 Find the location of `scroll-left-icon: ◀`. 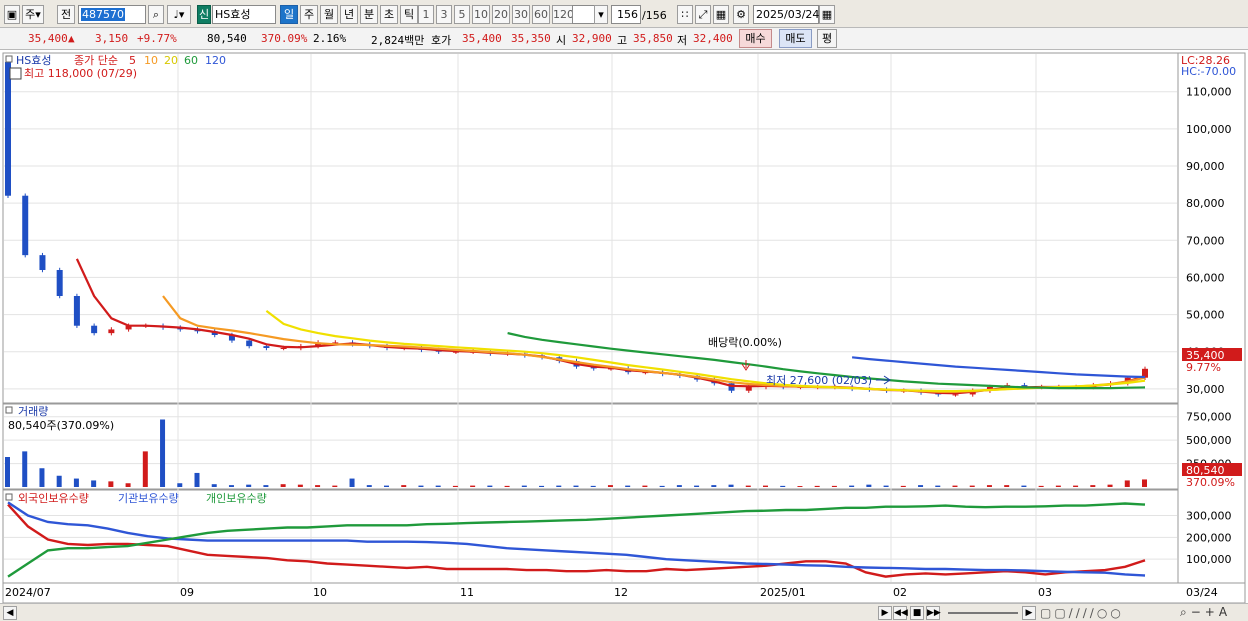

scroll-left-icon: ◀ is located at coordinates (10, 613).